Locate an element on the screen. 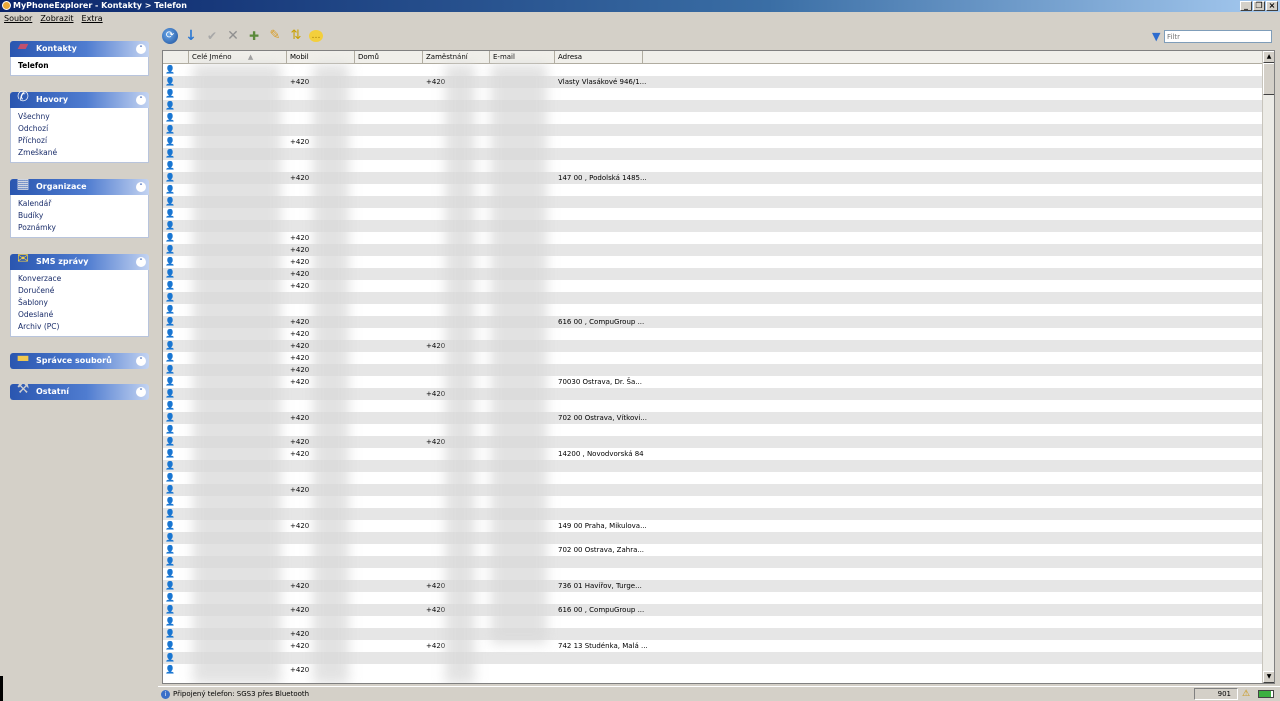 The image size is (1280, 701). sidebar-item-vsechny: Všechny is located at coordinates (83, 117).